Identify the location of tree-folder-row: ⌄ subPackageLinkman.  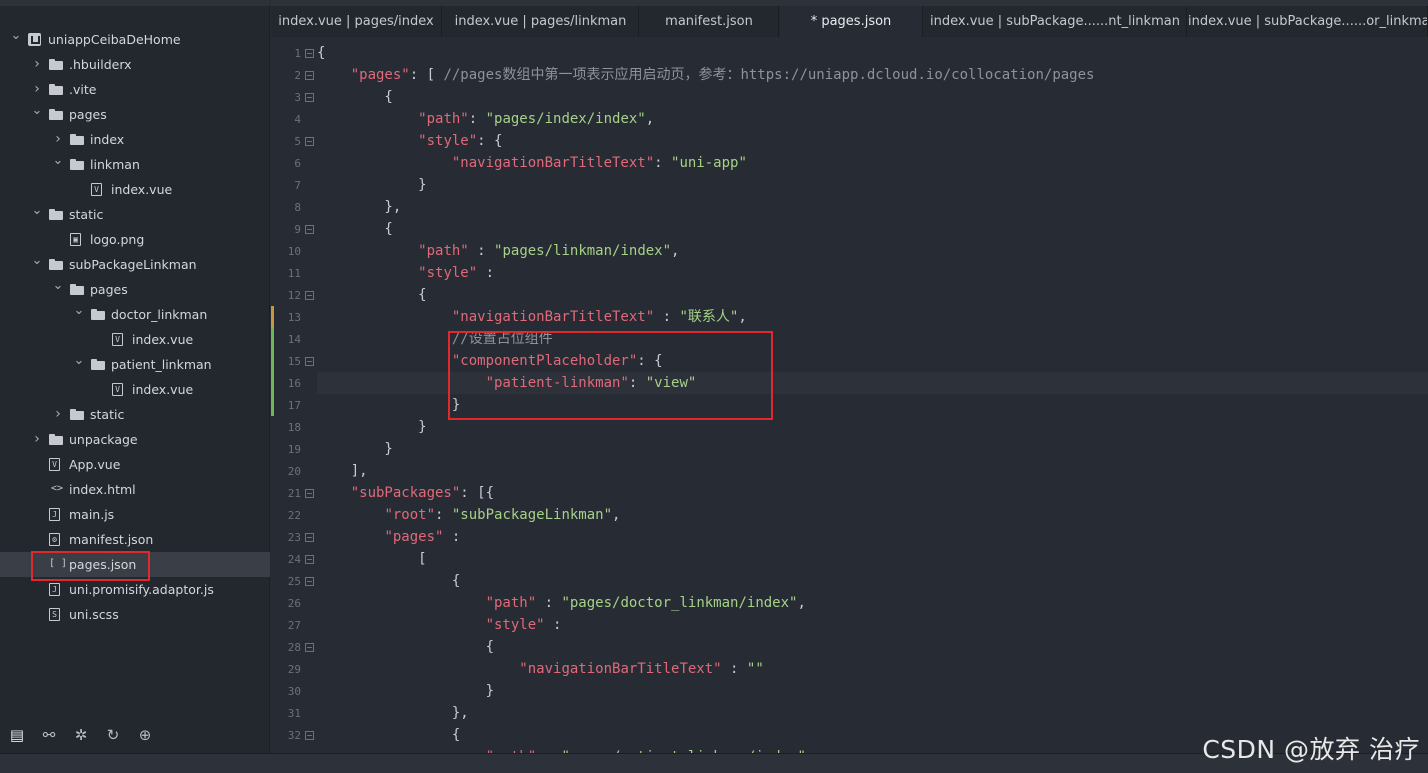
(135, 264).